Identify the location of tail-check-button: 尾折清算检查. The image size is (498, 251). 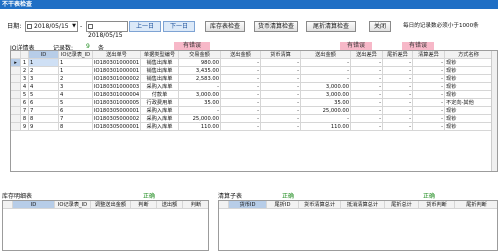
(331, 26).